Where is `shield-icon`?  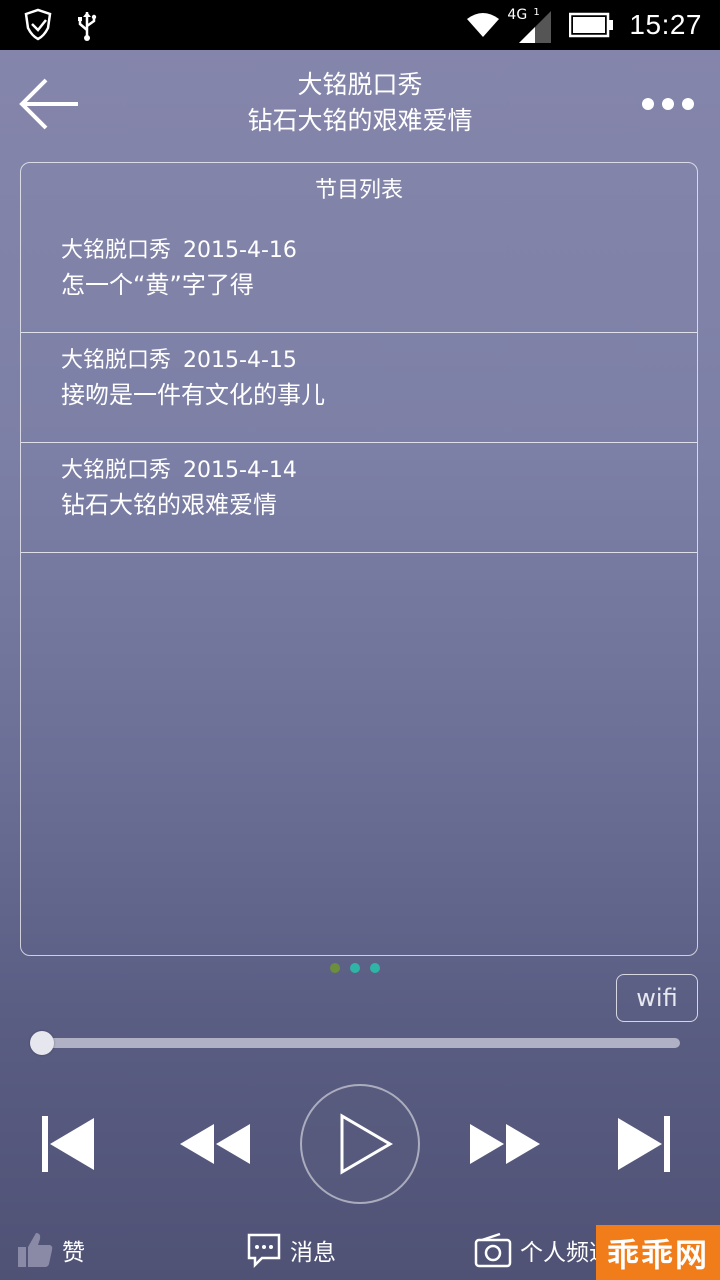 shield-icon is located at coordinates (38, 24).